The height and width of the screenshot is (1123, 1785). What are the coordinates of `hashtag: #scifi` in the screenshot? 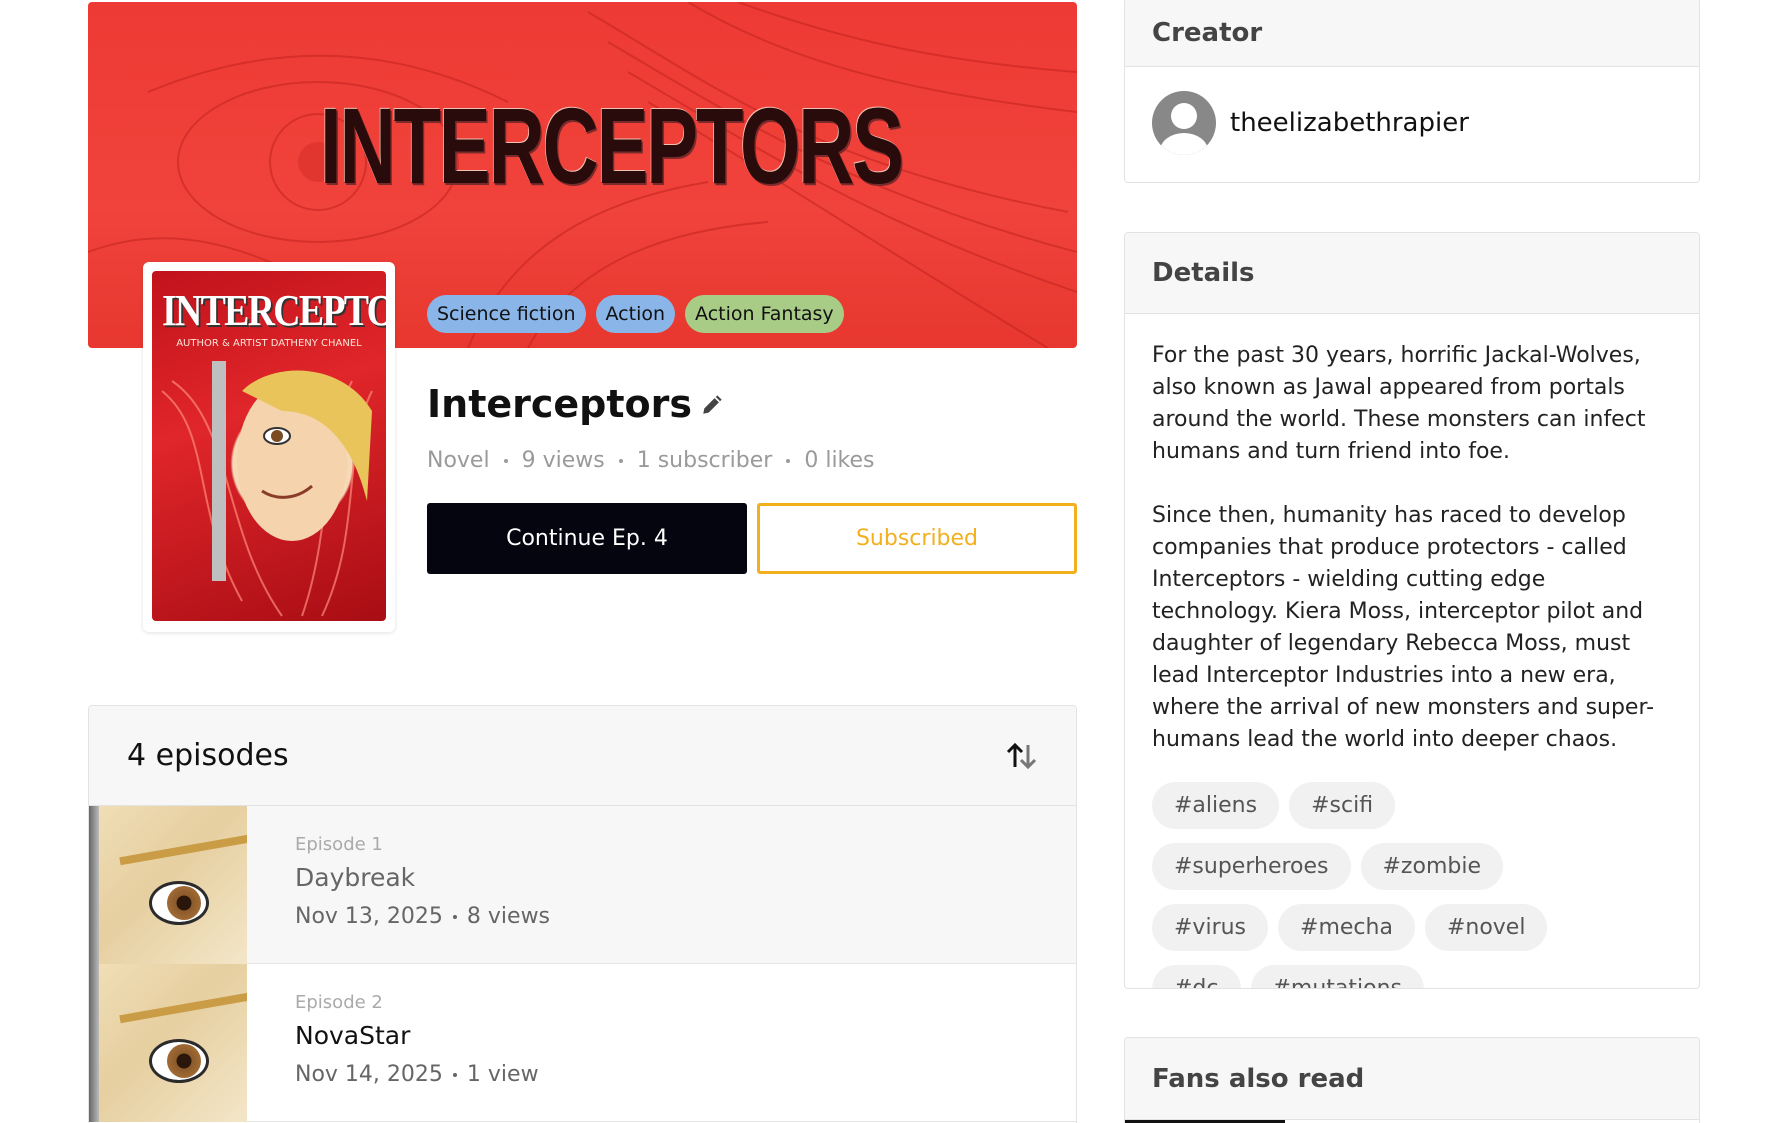 It's located at (1342, 805).